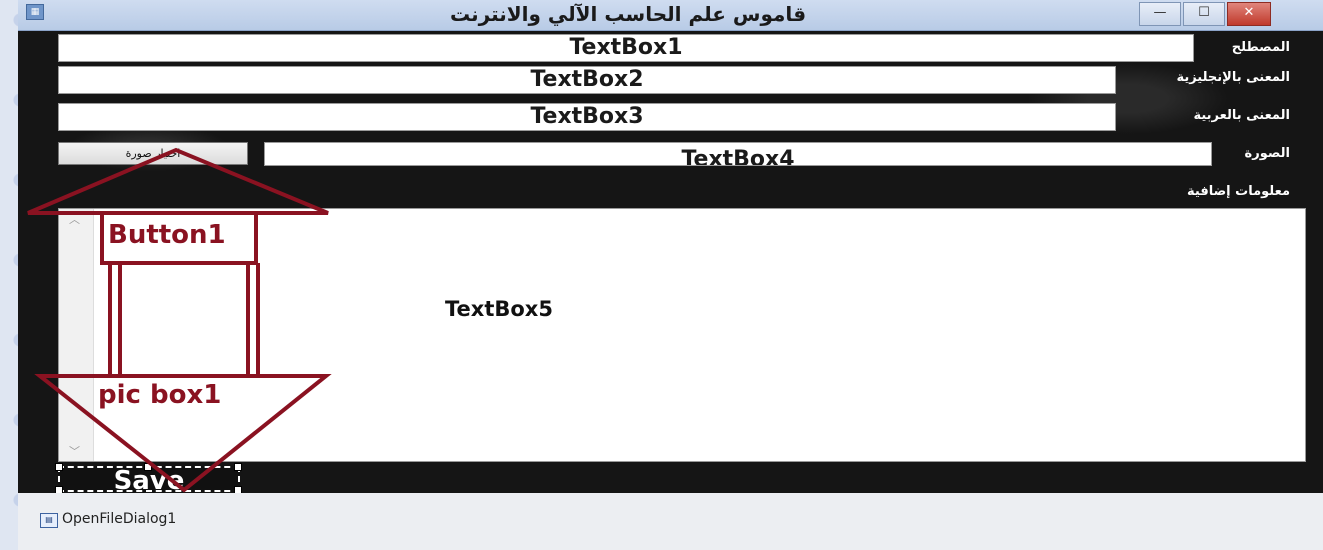 This screenshot has height=550, width=1323. What do you see at coordinates (76, 335) in the screenshot?
I see `vertical-scrollbar: ︿ ﹀` at bounding box center [76, 335].